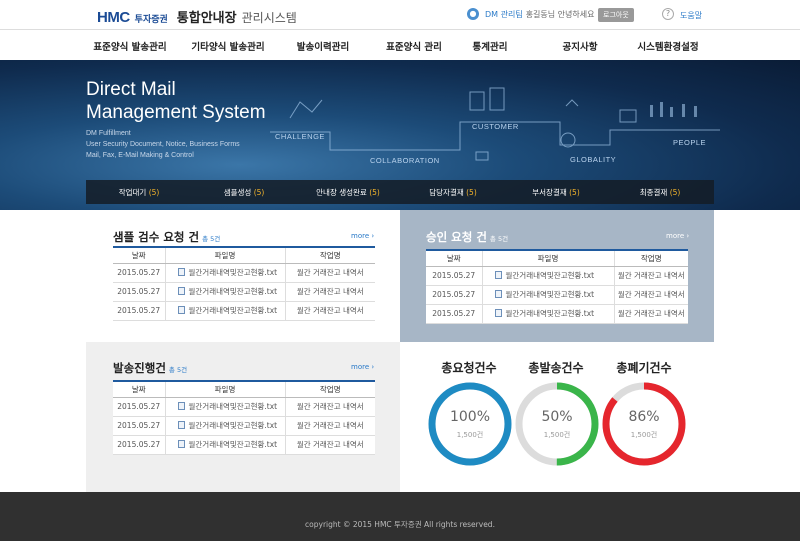  I want to click on stat-title-total-discarded: 총폐기건수, so click(644, 368).